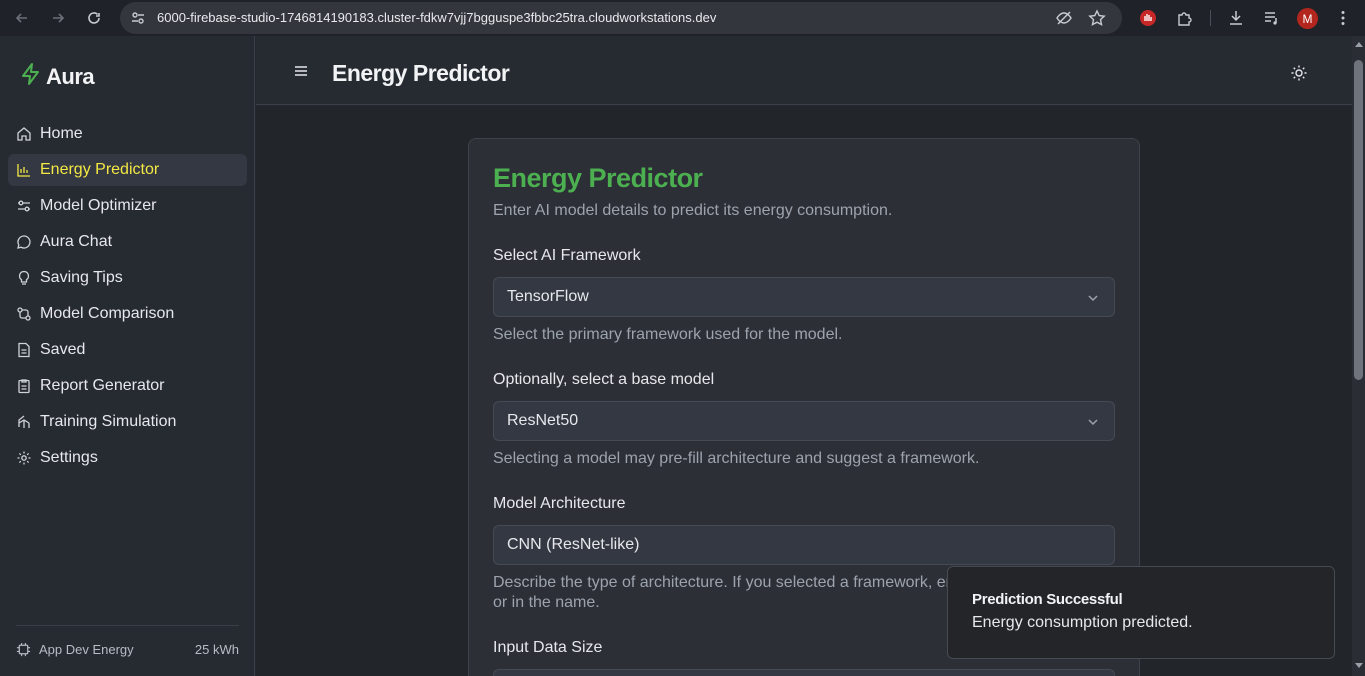  Describe the element at coordinates (81, 277) in the screenshot. I see `sidebar-item-label: Saving Tips` at that location.